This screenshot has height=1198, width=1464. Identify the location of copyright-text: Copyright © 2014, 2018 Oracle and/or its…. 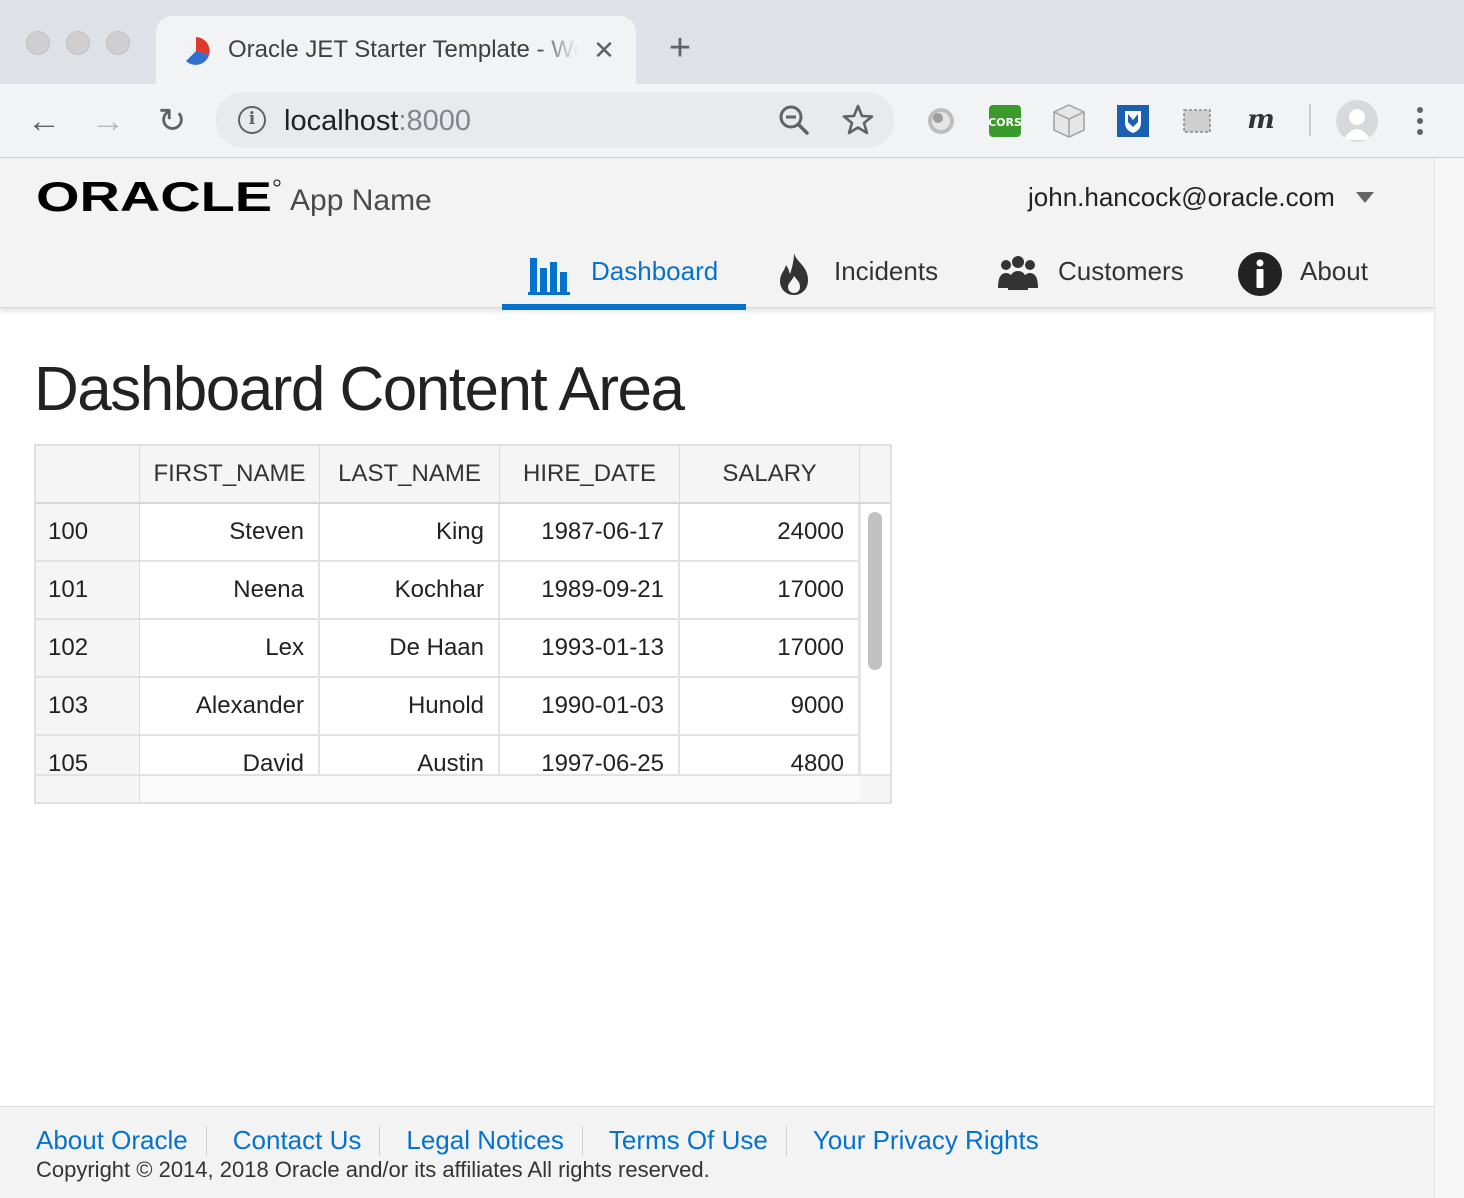
(373, 1169).